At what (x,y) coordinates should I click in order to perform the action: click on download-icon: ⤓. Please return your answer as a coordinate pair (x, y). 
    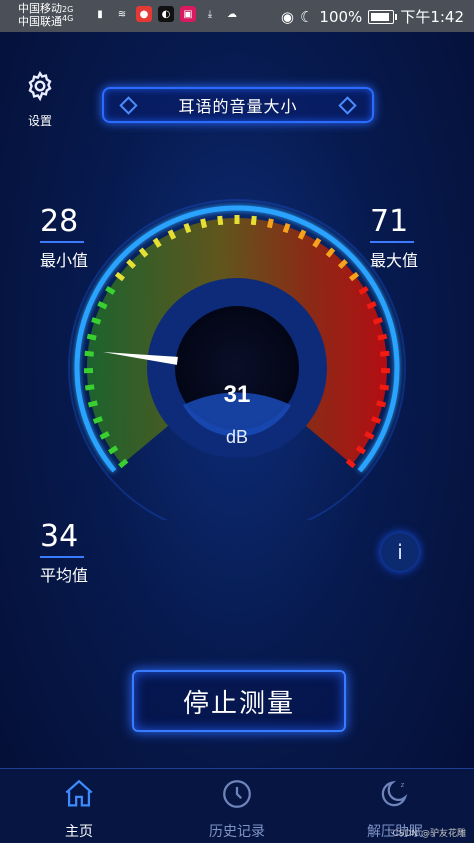
    Looking at the image, I should click on (210, 14).